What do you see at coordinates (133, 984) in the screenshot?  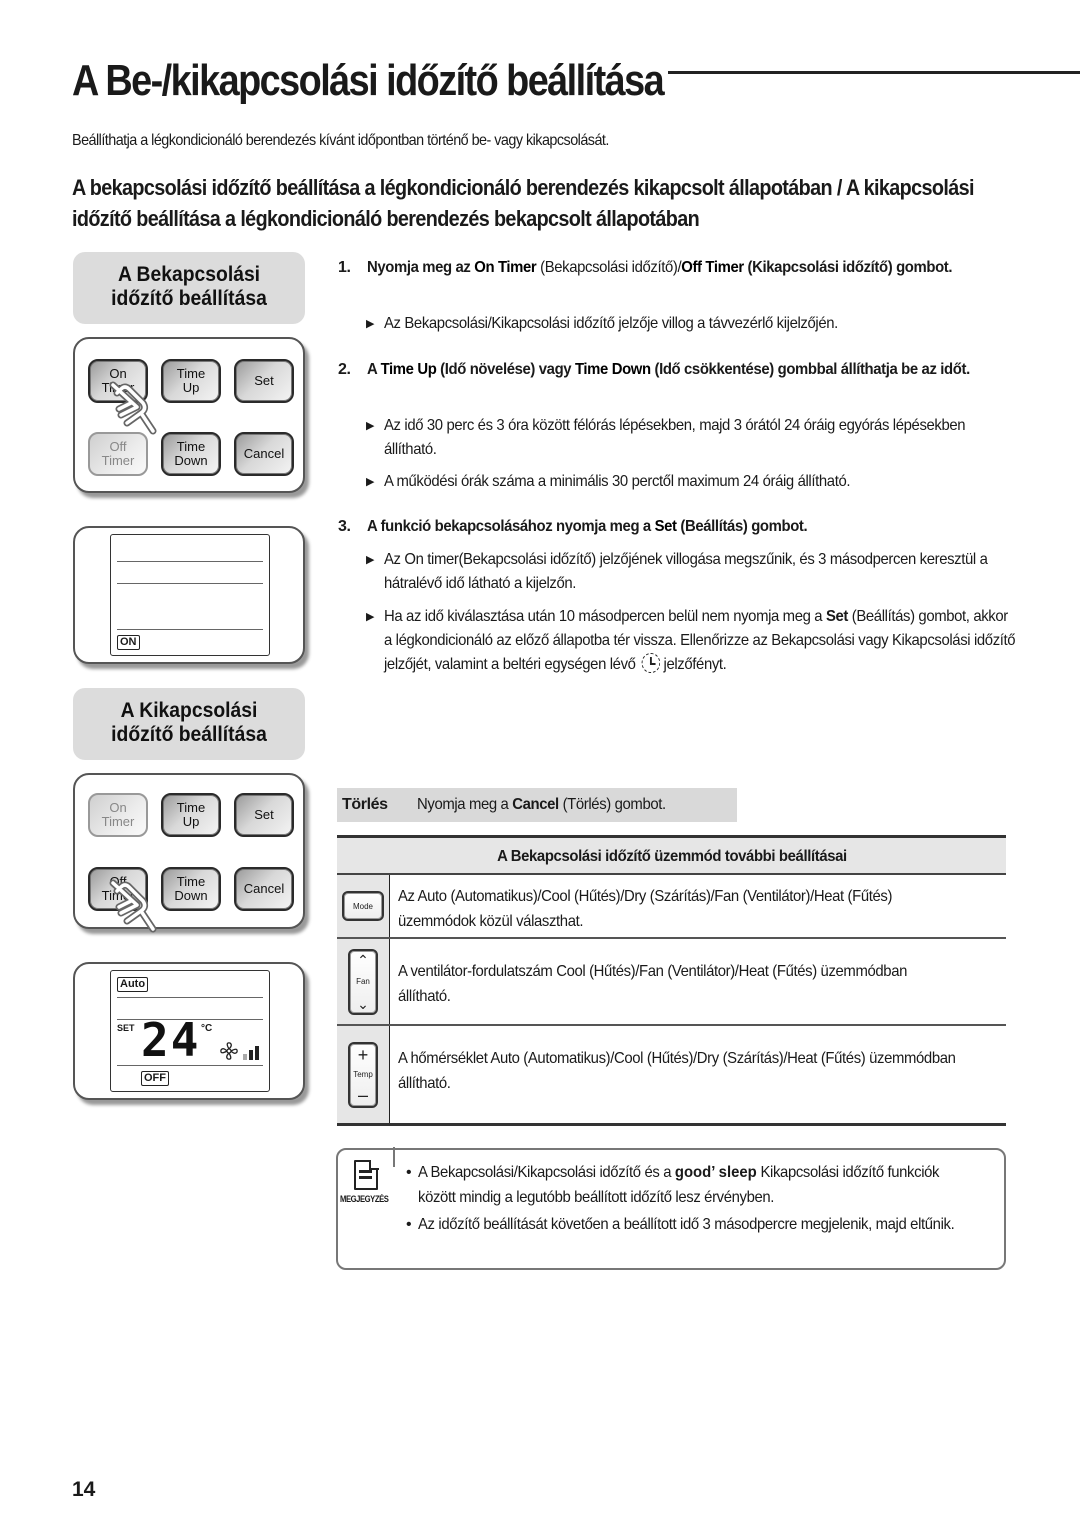 I see `lcd-mode-auto-indicator: Auto` at bounding box center [133, 984].